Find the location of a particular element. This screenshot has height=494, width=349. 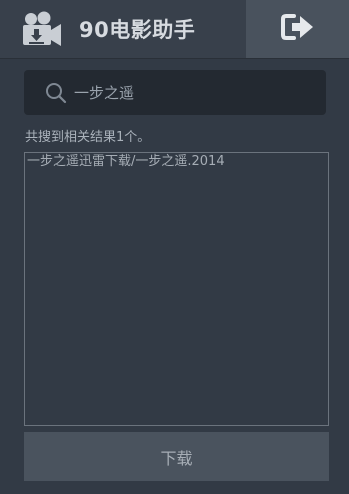

search-input is located at coordinates (194, 92).